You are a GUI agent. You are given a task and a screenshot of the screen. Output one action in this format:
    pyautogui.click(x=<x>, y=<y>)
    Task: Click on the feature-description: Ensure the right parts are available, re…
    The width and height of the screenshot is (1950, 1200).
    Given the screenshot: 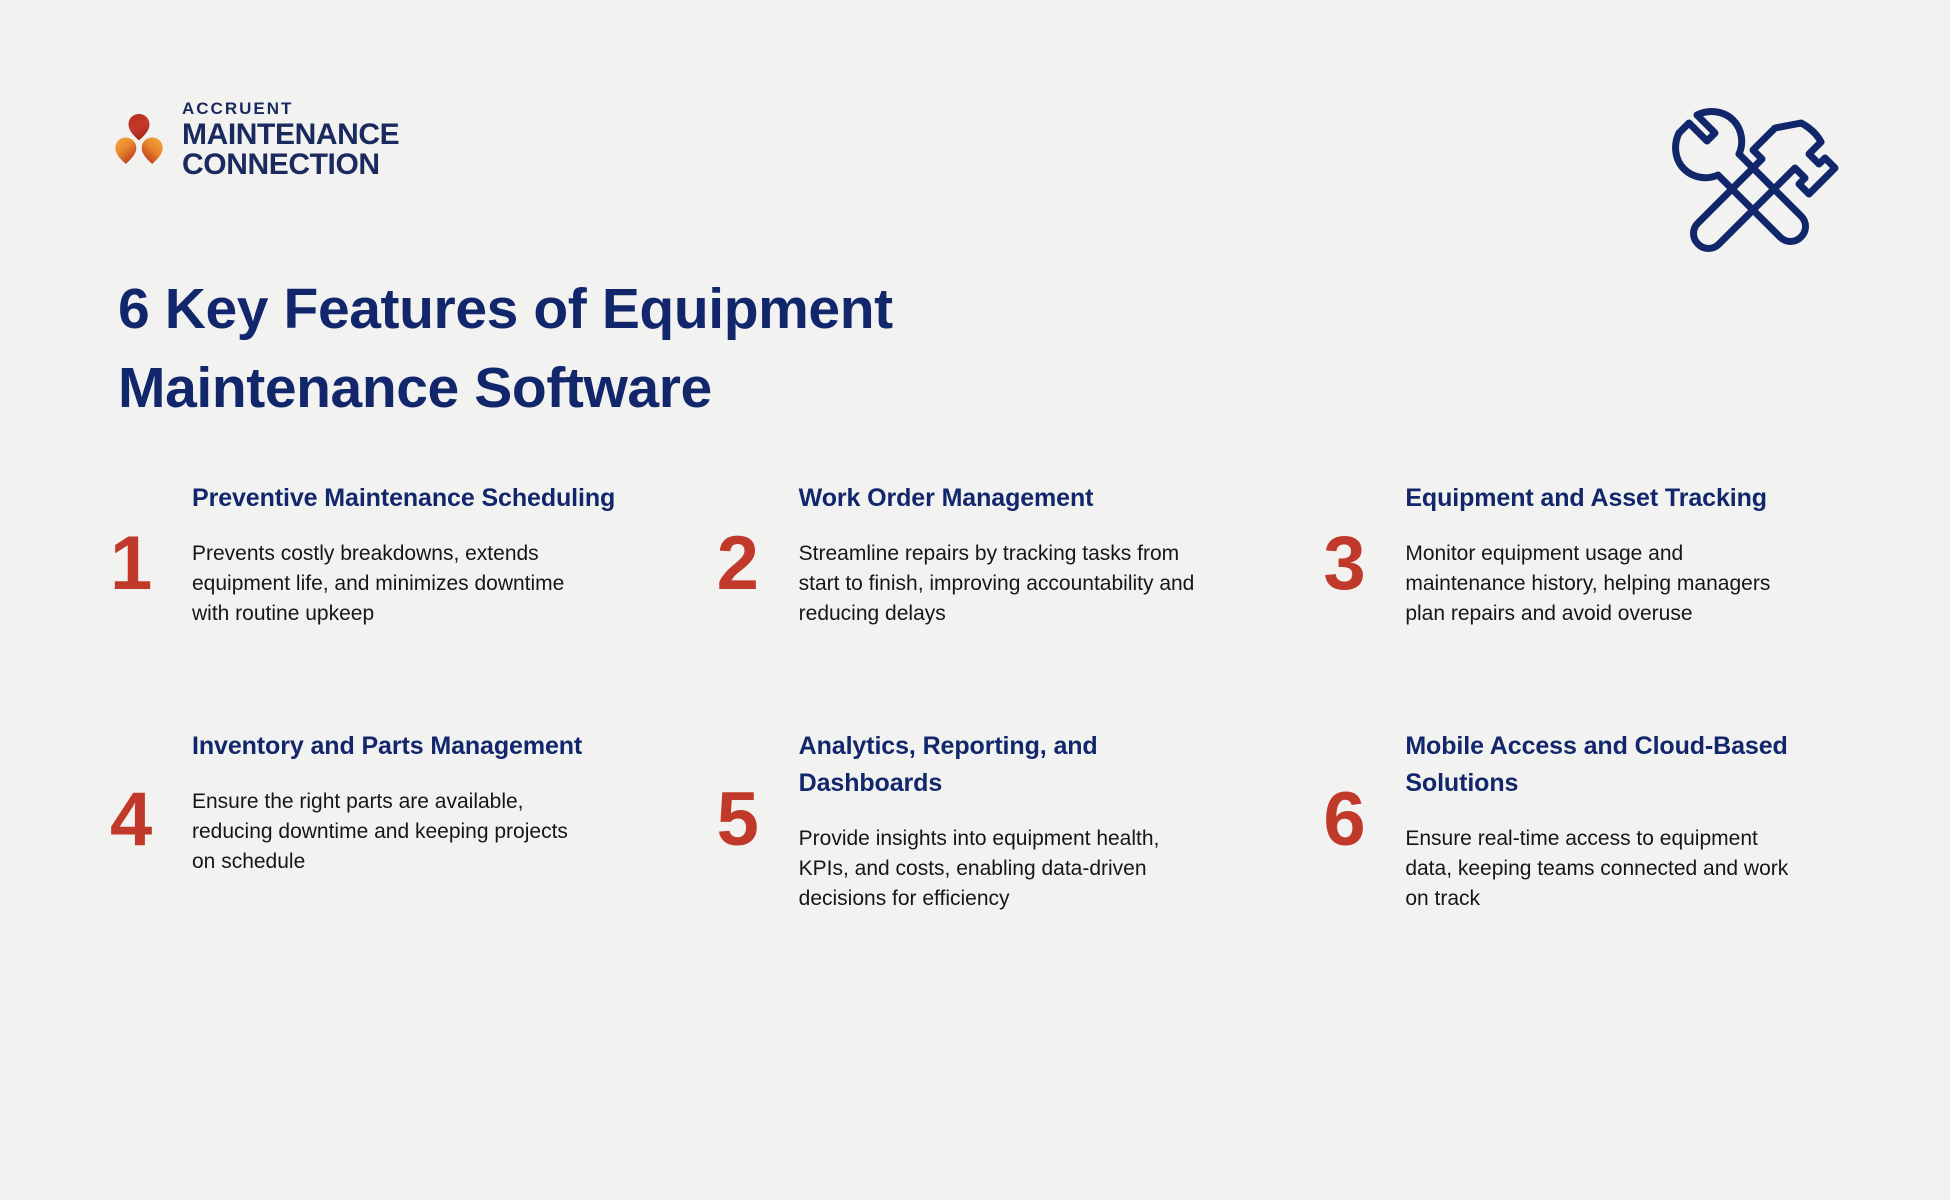 What is the action you would take?
    pyautogui.click(x=380, y=832)
    